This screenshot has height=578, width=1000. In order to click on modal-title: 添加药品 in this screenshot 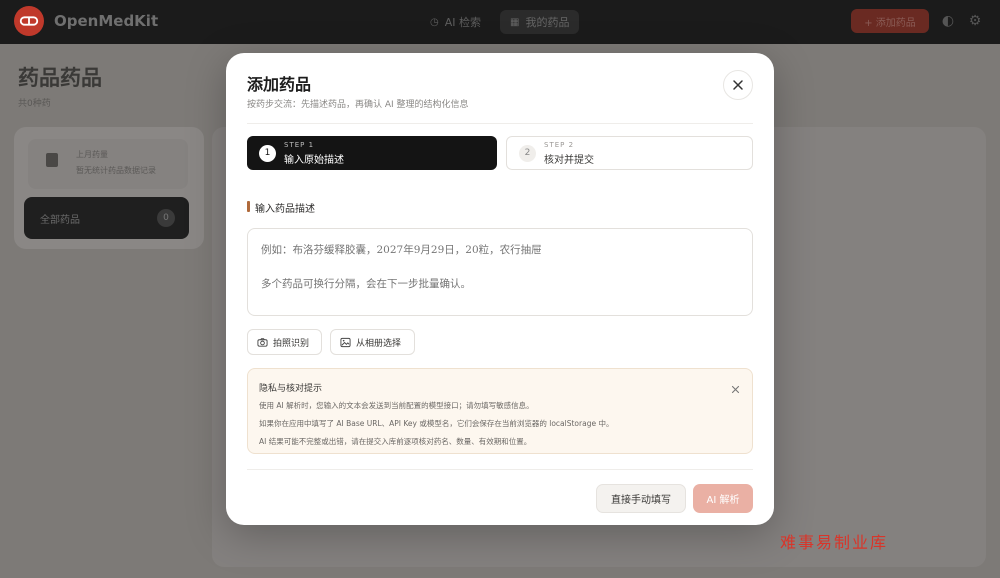, I will do `click(279, 84)`.